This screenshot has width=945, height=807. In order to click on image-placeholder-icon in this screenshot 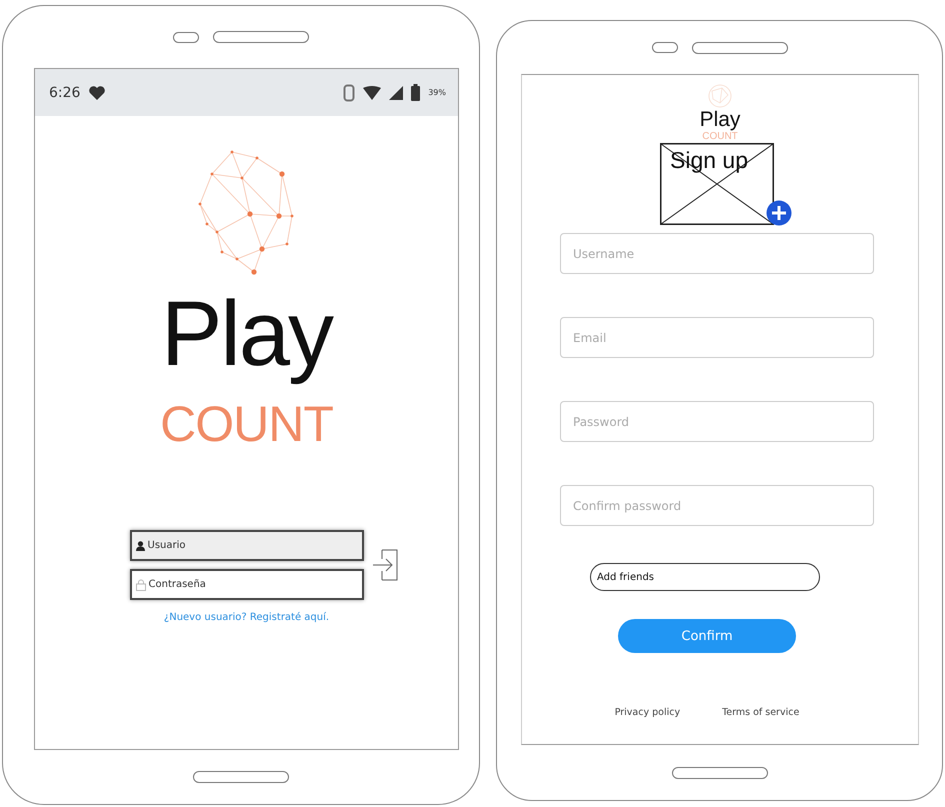, I will do `click(717, 184)`.